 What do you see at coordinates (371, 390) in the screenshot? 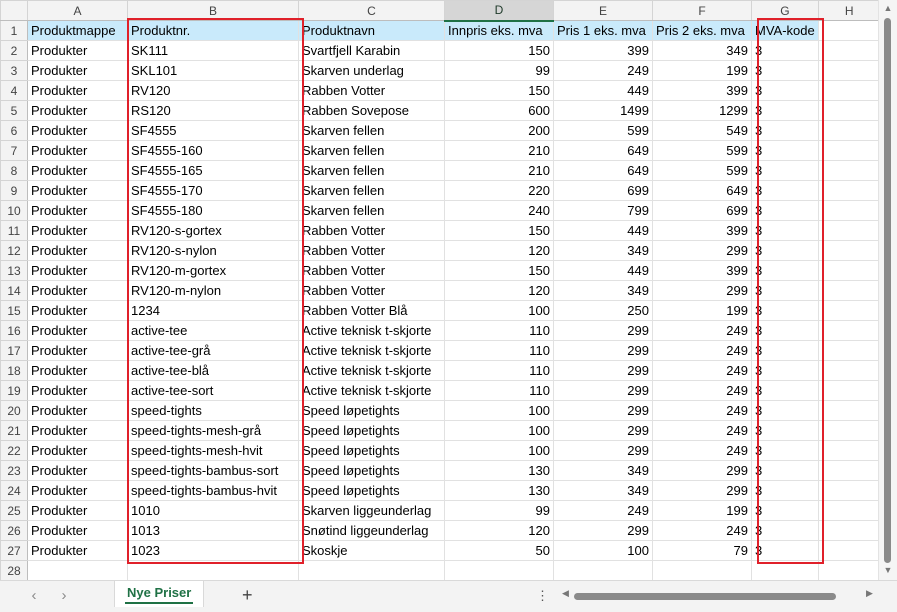
I see `cell: Active teknisk t-skjorte` at bounding box center [371, 390].